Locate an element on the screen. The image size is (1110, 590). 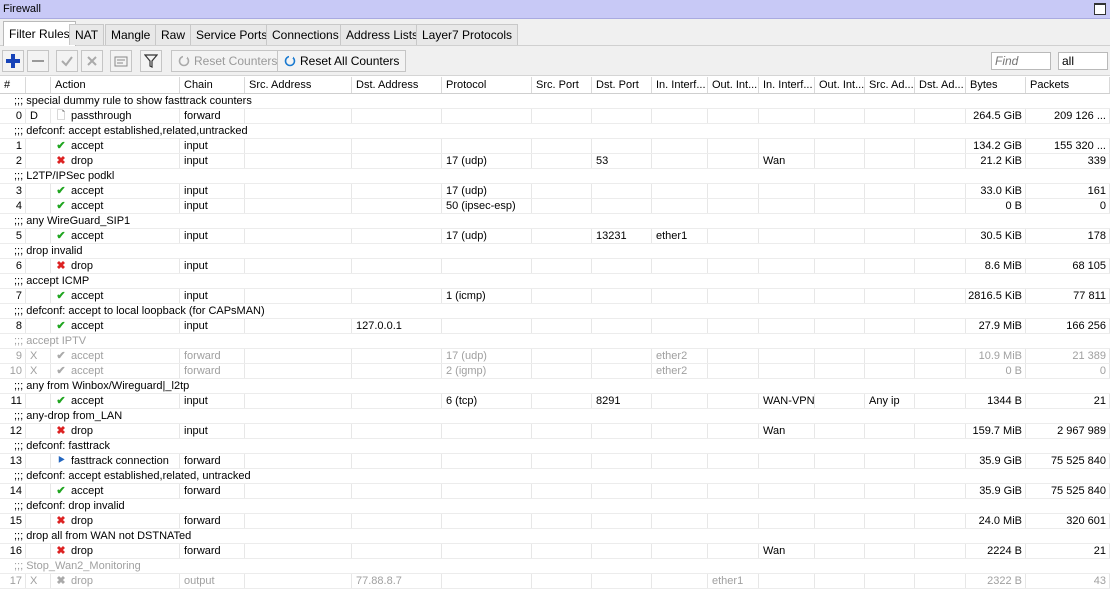
tab-service-ports: Service Ports is located at coordinates (232, 34).